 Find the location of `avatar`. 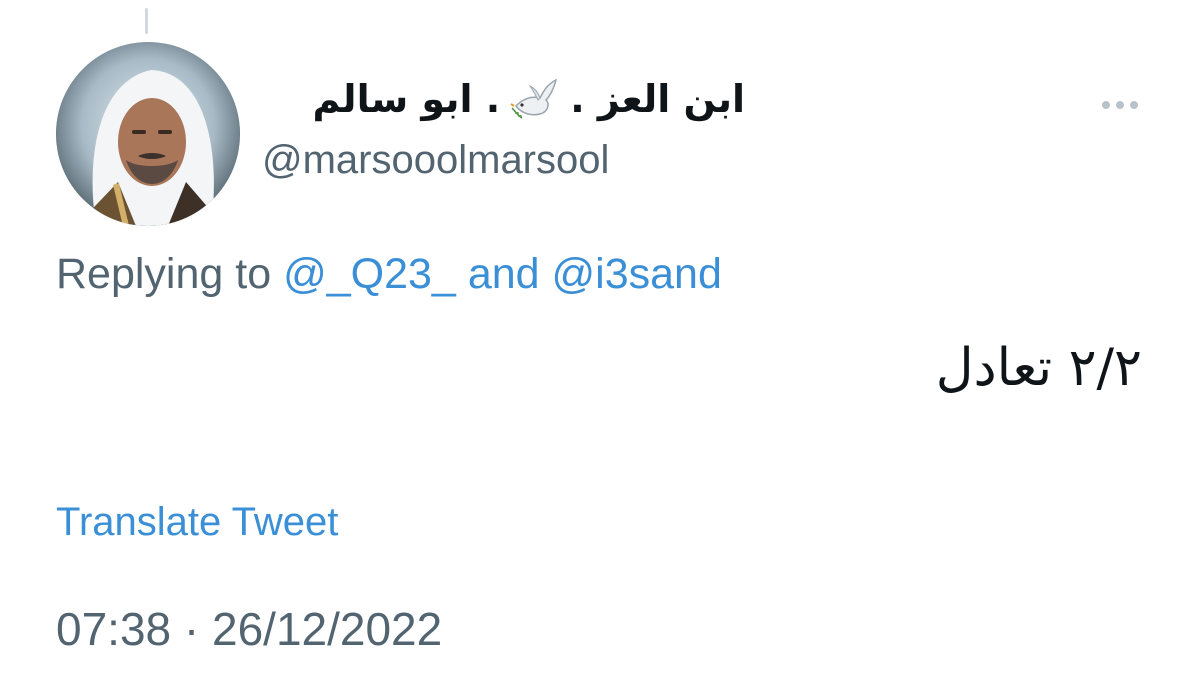

avatar is located at coordinates (148, 134).